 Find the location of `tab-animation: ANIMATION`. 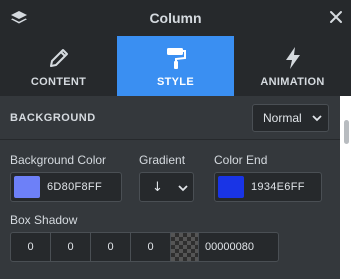

tab-animation: ANIMATION is located at coordinates (292, 66).